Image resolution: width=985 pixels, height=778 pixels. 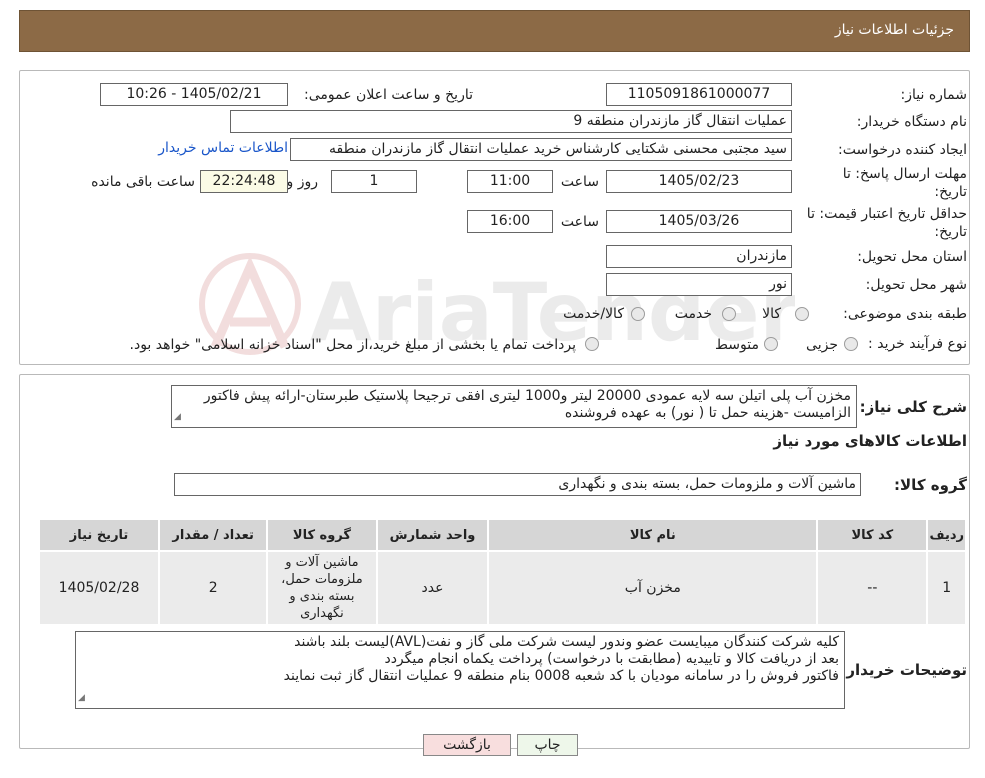 What do you see at coordinates (737, 345) in the screenshot?
I see `purchase-medium-label: متوسط` at bounding box center [737, 345].